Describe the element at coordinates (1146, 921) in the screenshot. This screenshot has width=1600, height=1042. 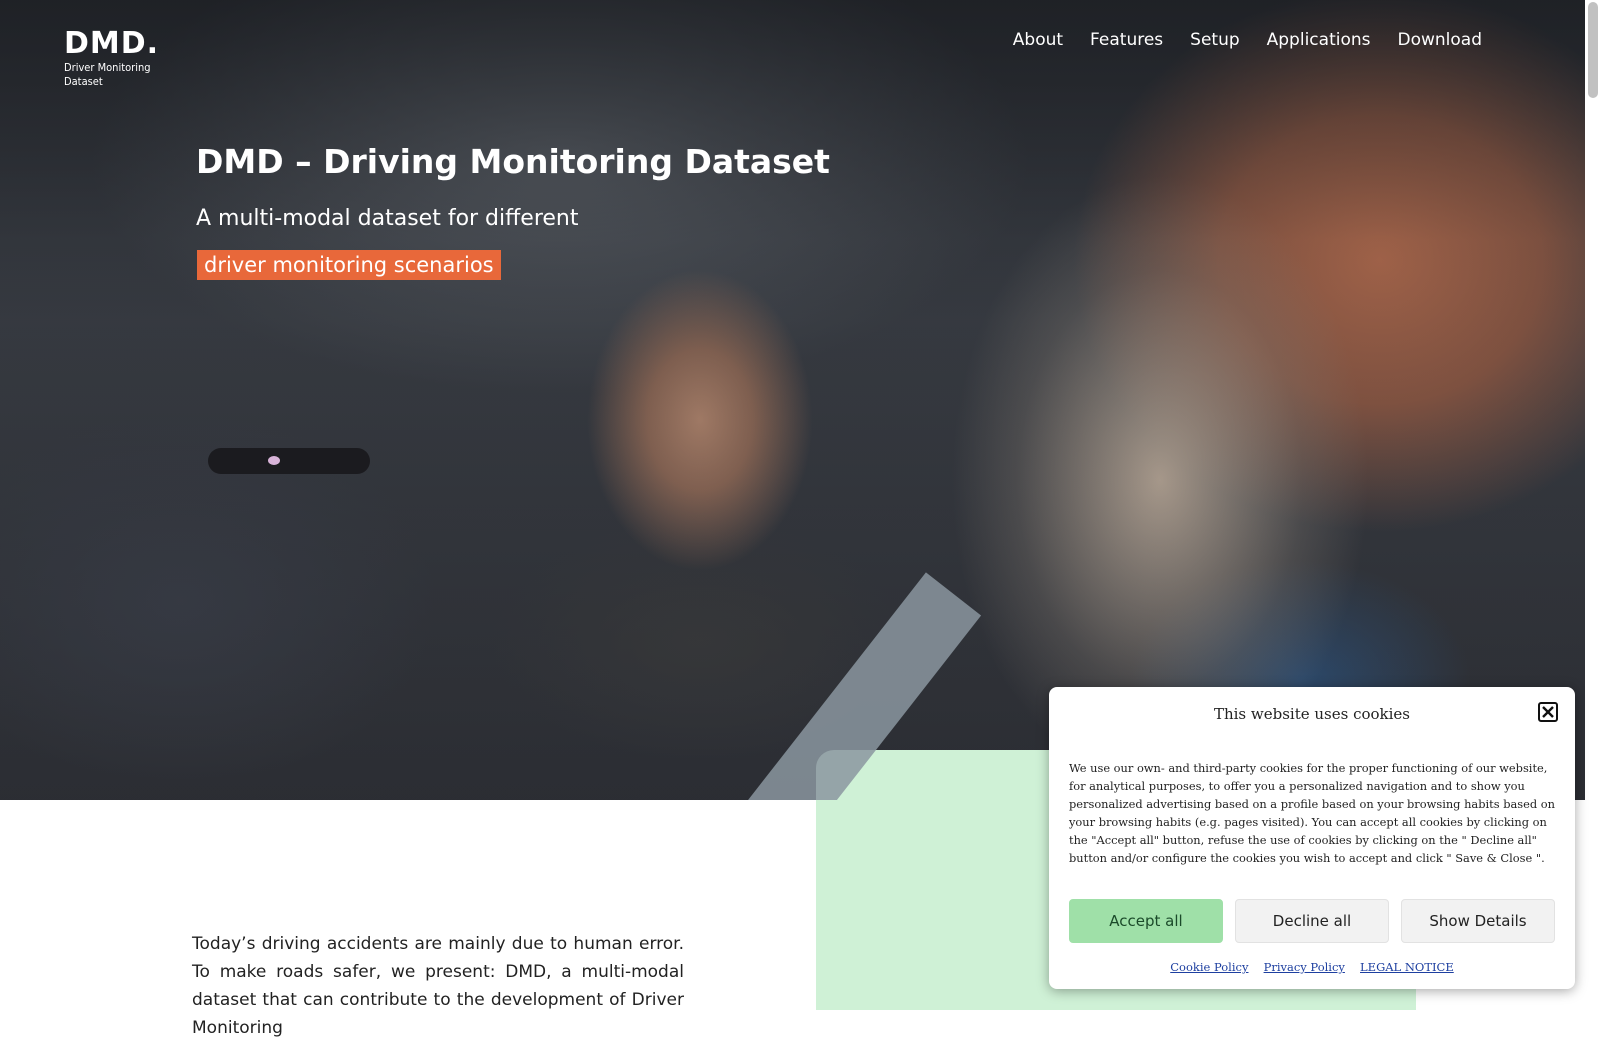
I see `accept-all-button: Accept all` at that location.